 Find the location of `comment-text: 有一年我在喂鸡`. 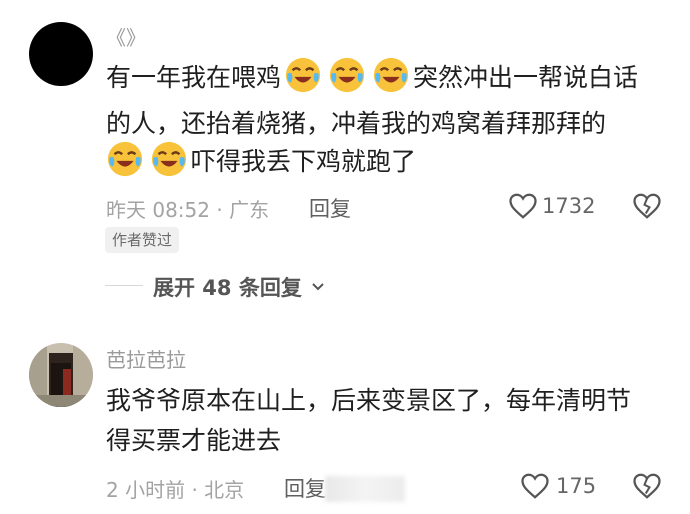

comment-text: 有一年我在喂鸡 is located at coordinates (194, 77).